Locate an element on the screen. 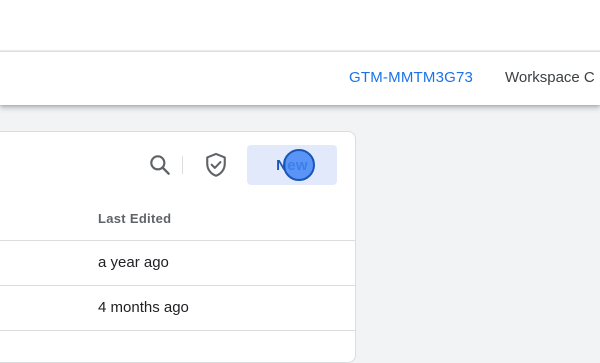 The height and width of the screenshot is (363, 600). workspace-label: Workspace C is located at coordinates (550, 77).